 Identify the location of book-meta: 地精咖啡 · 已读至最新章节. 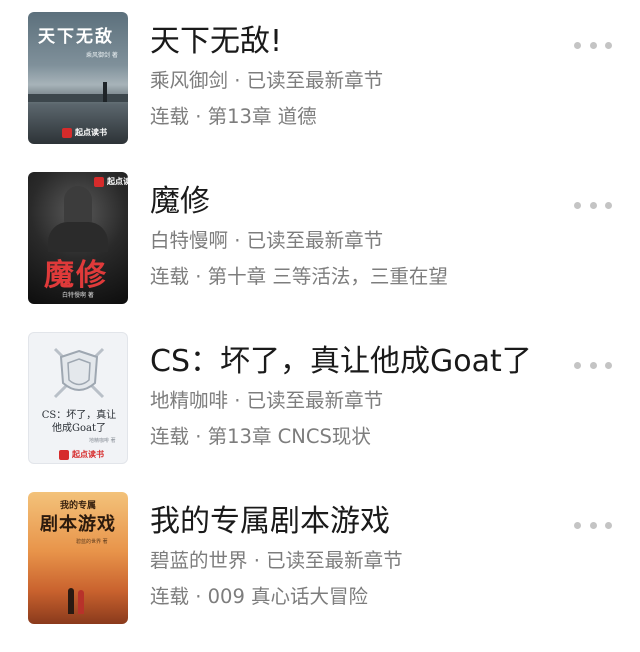
(266, 401).